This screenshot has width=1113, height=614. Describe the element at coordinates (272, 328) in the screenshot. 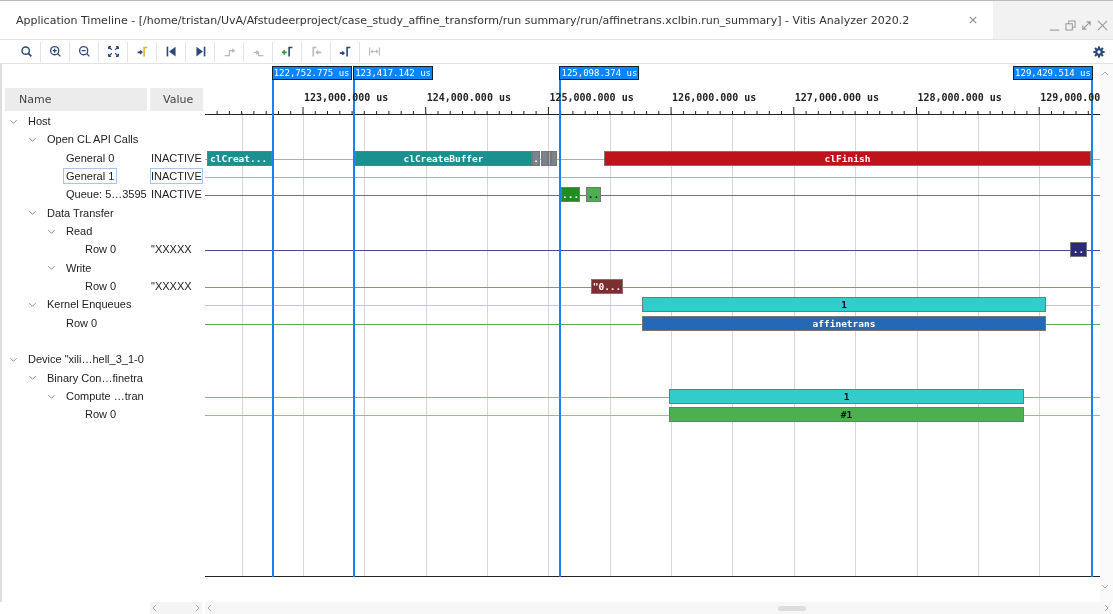

I see `marker-line` at that location.